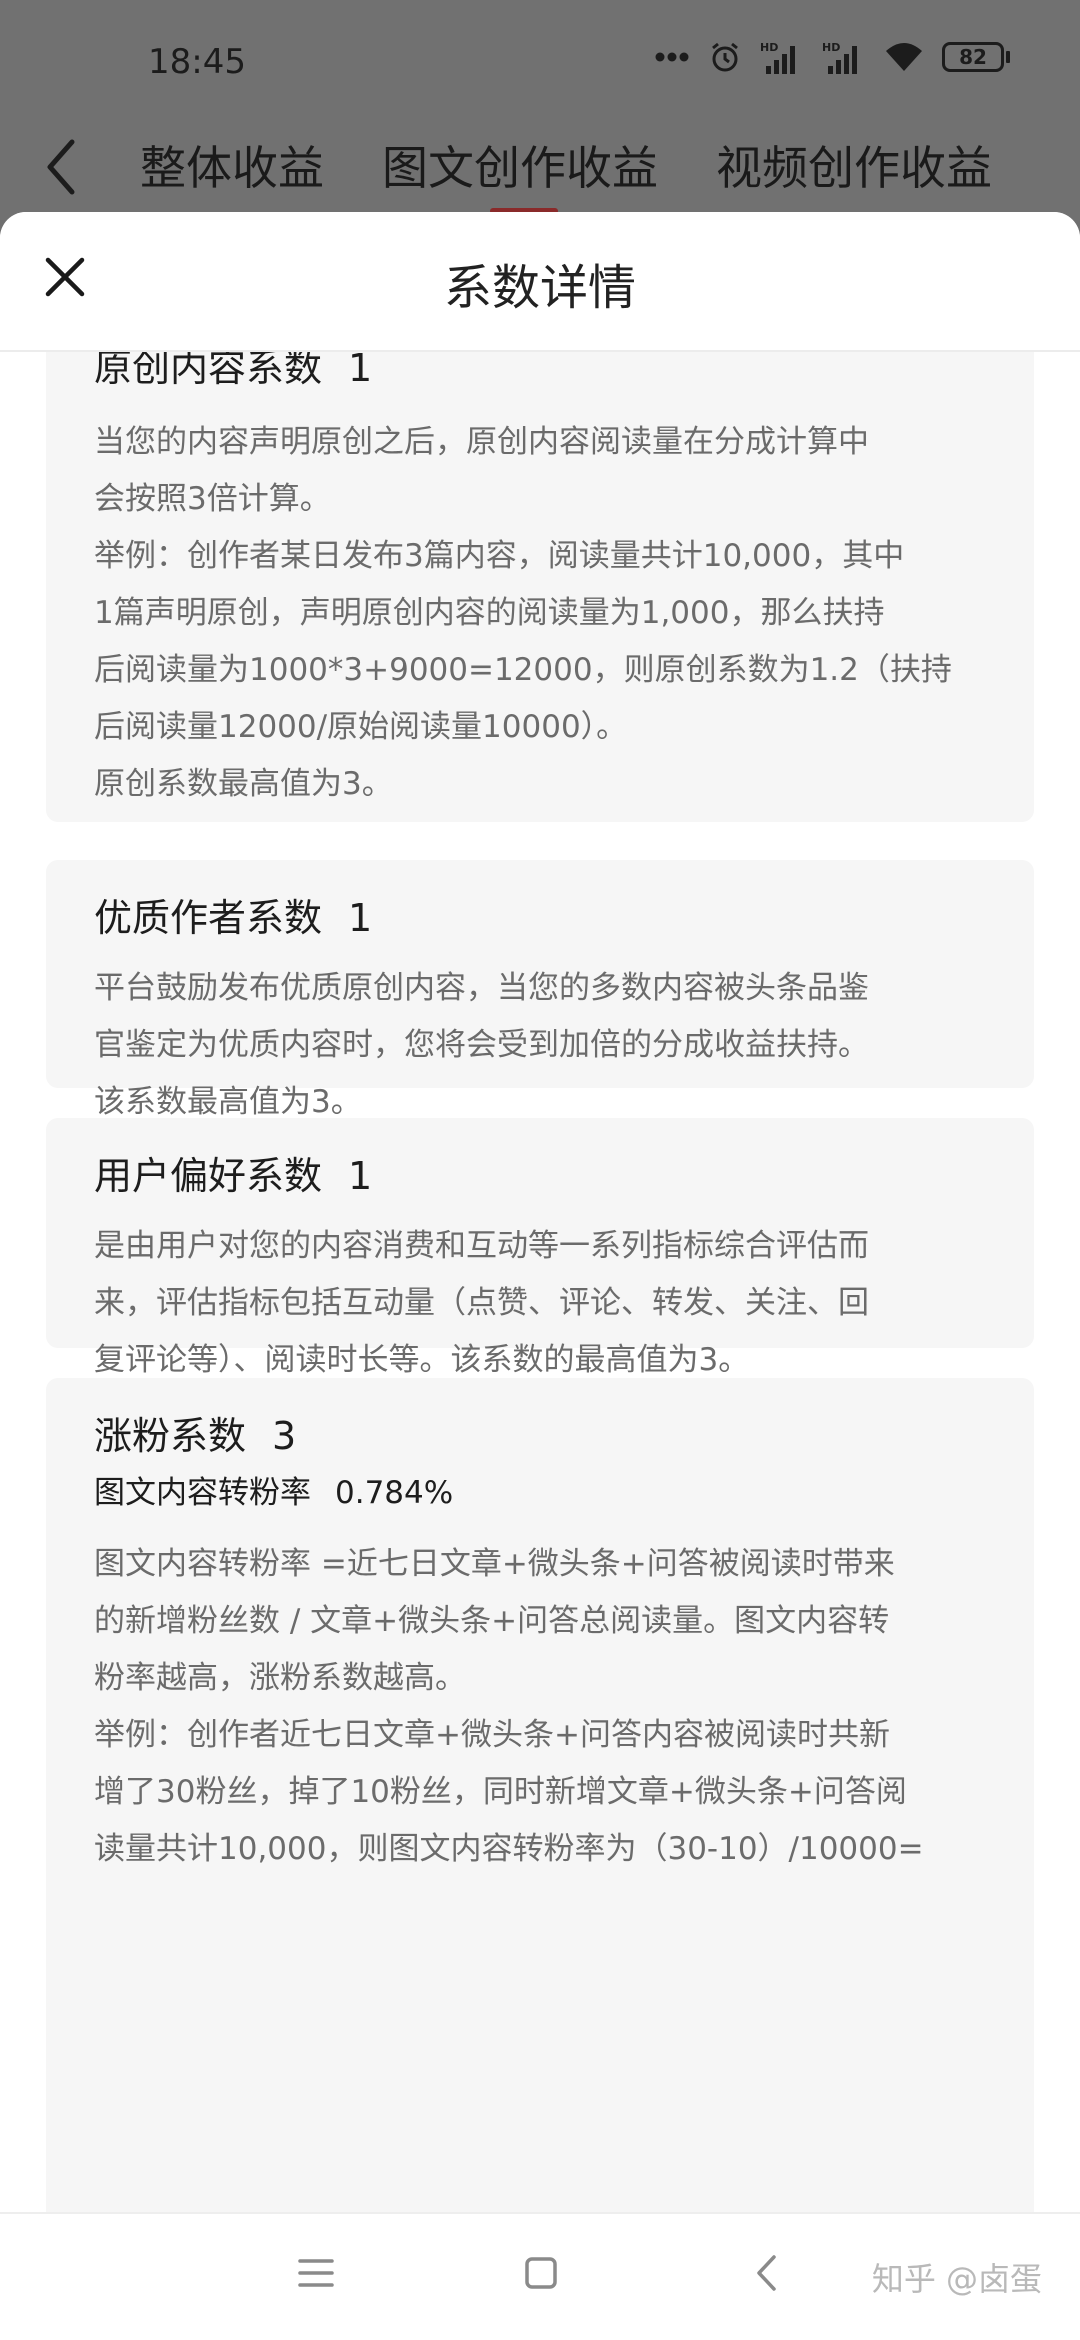 Image resolution: width=1080 pixels, height=2340 pixels. Describe the element at coordinates (509, 1849) in the screenshot. I see `card-text-line: 读量共计10,000，则图文内容转粉率为（30-10）/10000=` at that location.